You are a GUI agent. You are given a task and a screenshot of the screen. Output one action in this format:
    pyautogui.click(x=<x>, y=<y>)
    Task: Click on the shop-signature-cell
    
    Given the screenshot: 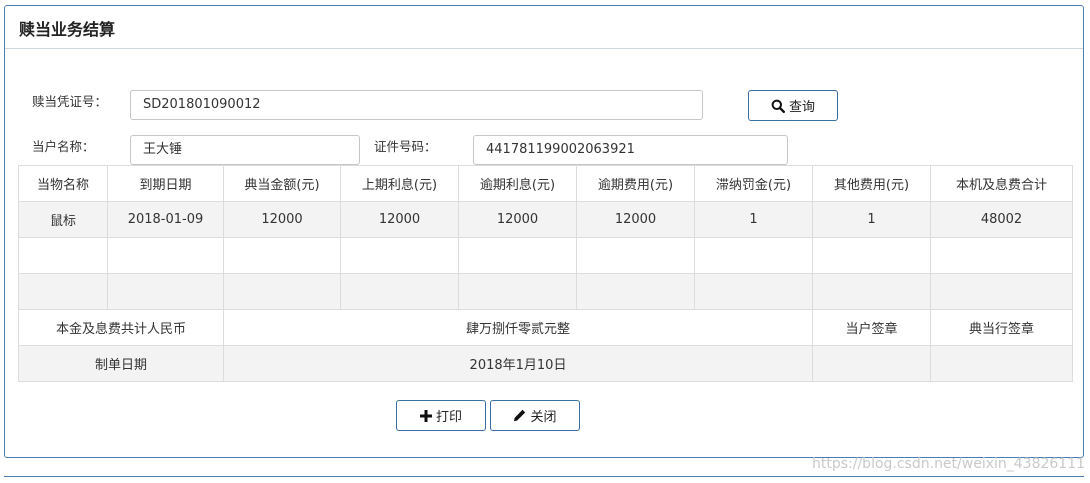 What is the action you would take?
    pyautogui.click(x=1001, y=363)
    